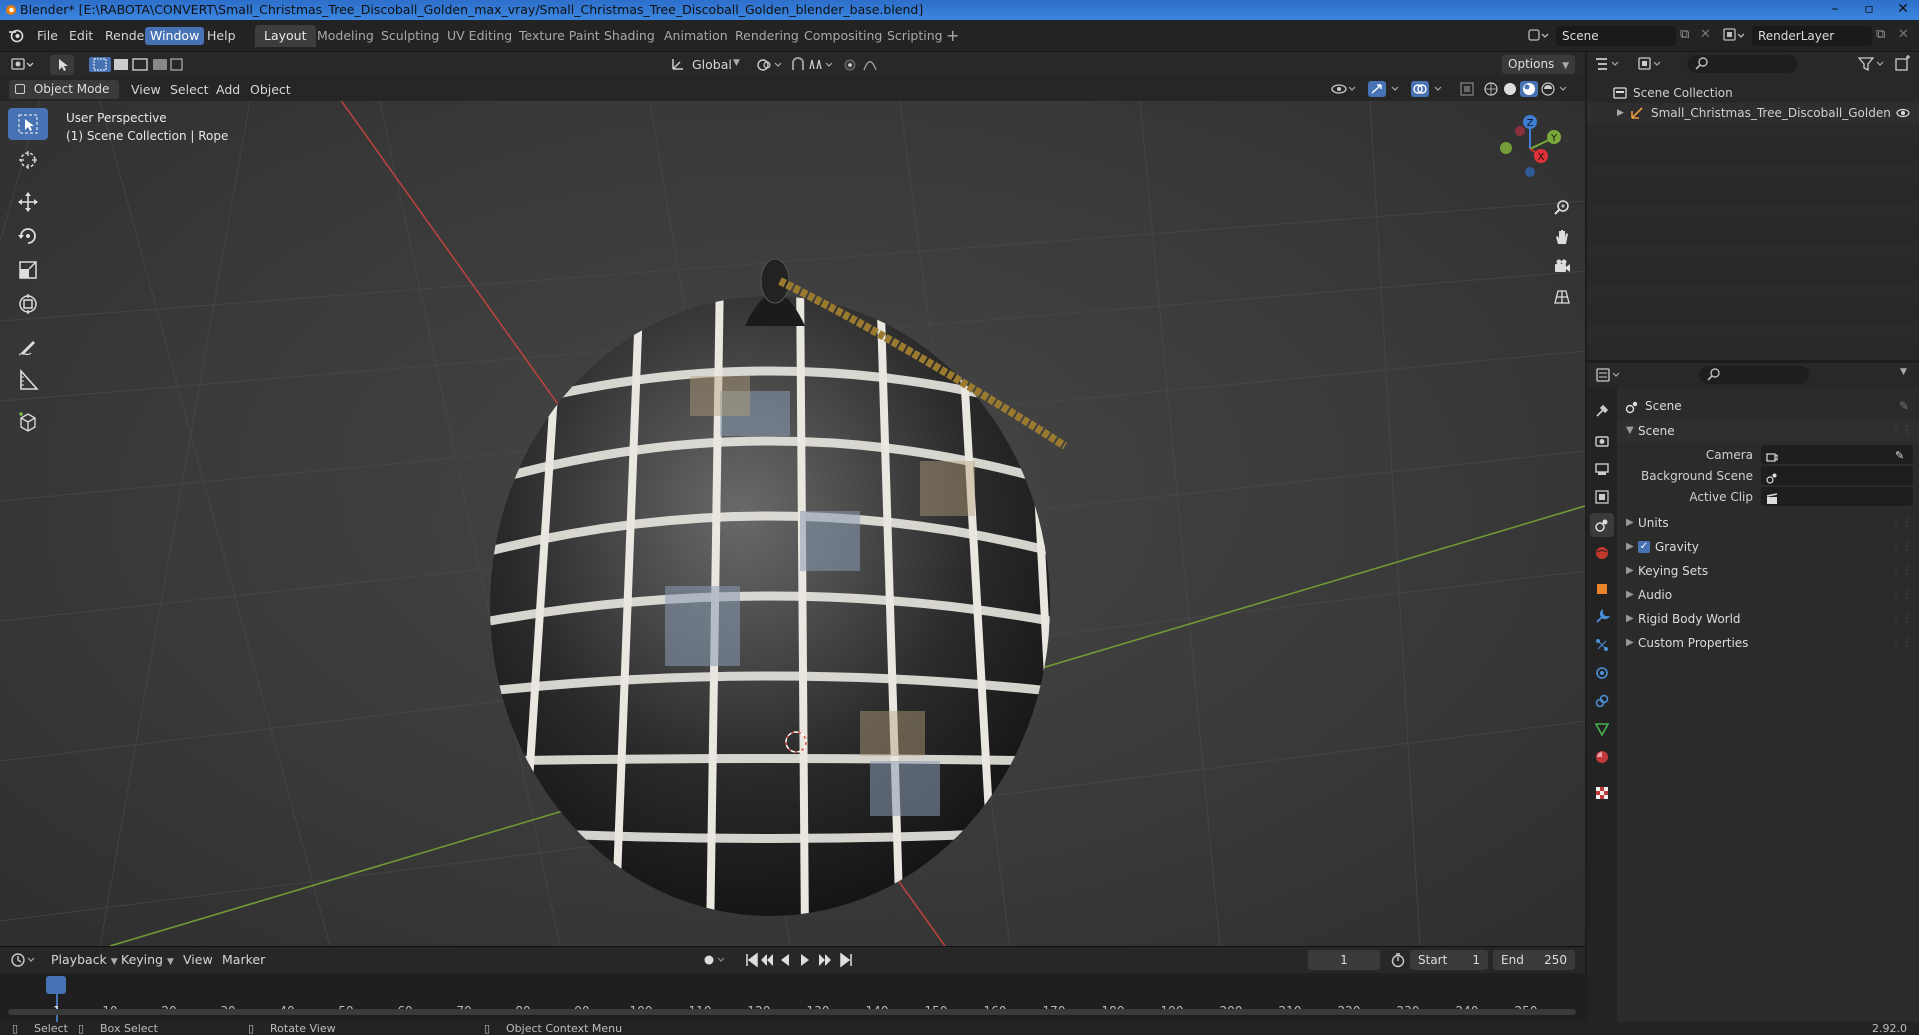 This screenshot has width=1919, height=1035. What do you see at coordinates (1902, 10) in the screenshot?
I see `close-window-button: ✕` at bounding box center [1902, 10].